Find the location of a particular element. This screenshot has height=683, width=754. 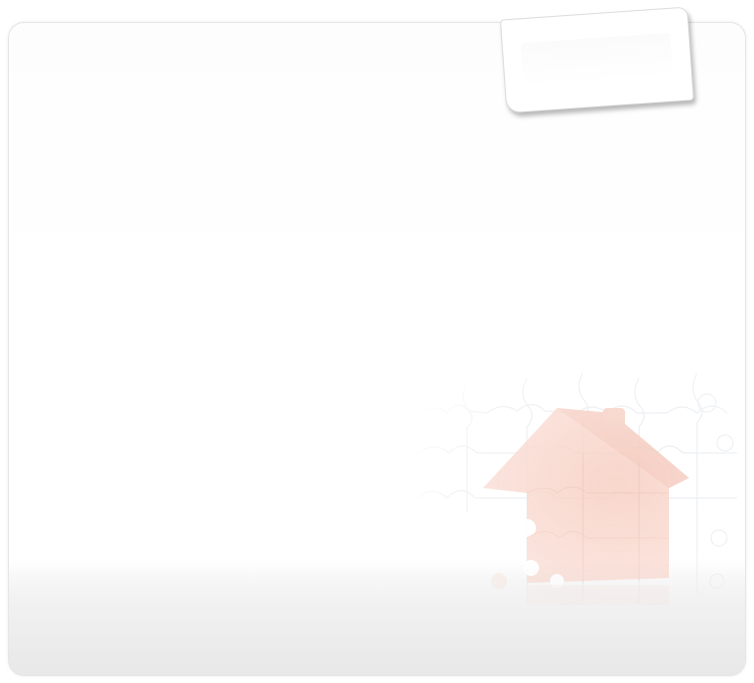

house-reflection is located at coordinates (598, 595).